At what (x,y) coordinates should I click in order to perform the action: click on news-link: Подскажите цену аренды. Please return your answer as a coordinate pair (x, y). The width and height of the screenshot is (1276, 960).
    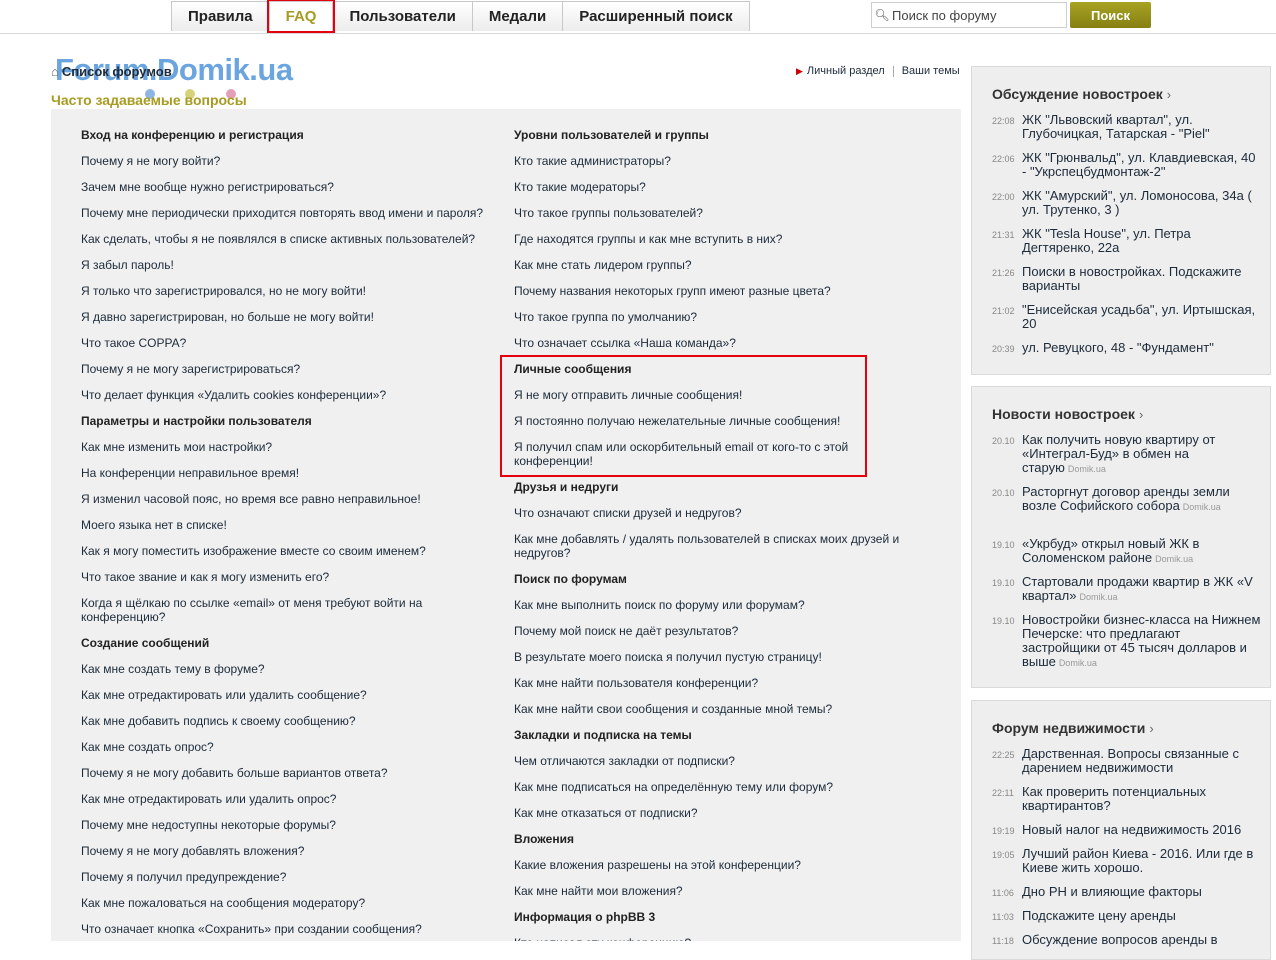
    Looking at the image, I should click on (1099, 916).